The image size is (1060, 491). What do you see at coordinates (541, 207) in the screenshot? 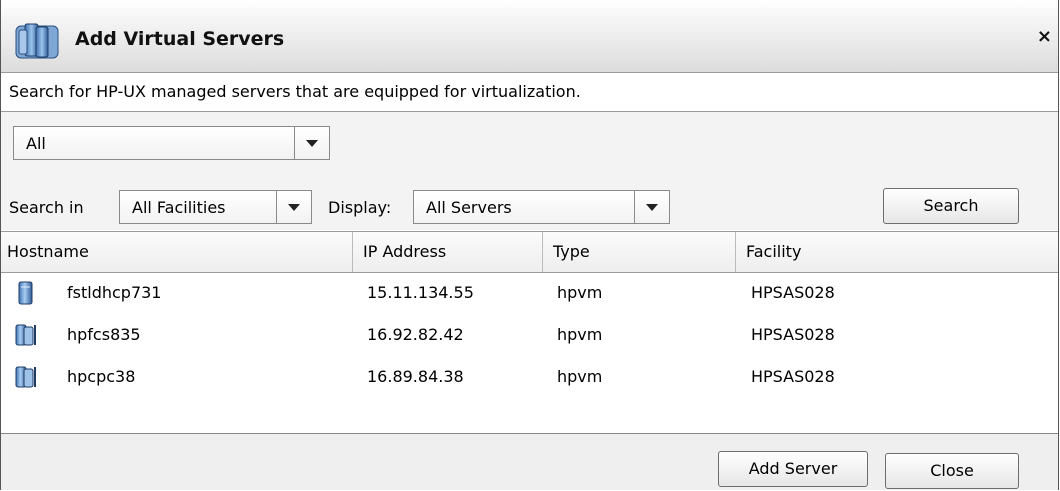
I see `display-select: All Servers` at bounding box center [541, 207].